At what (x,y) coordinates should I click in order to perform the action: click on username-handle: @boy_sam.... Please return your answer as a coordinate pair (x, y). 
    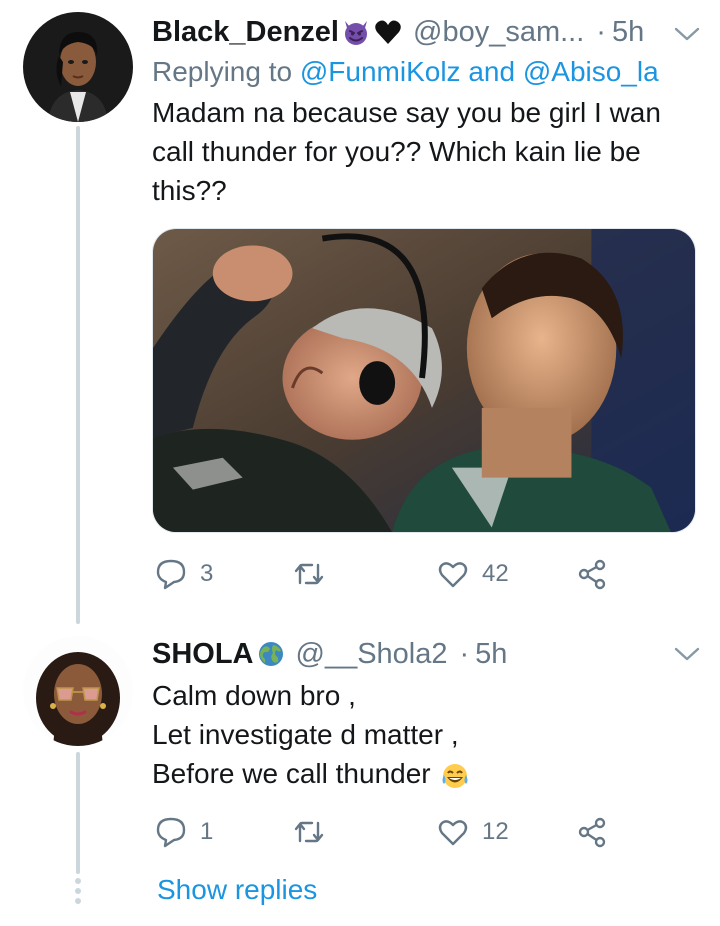
    Looking at the image, I should click on (498, 32).